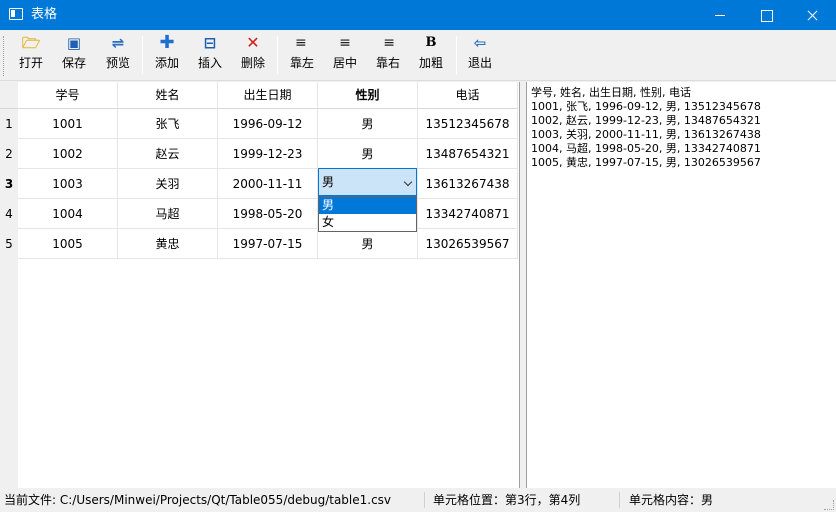 Image resolution: width=836 pixels, height=512 pixels. Describe the element at coordinates (480, 43) in the screenshot. I see `exit-icon: ⇦` at that location.